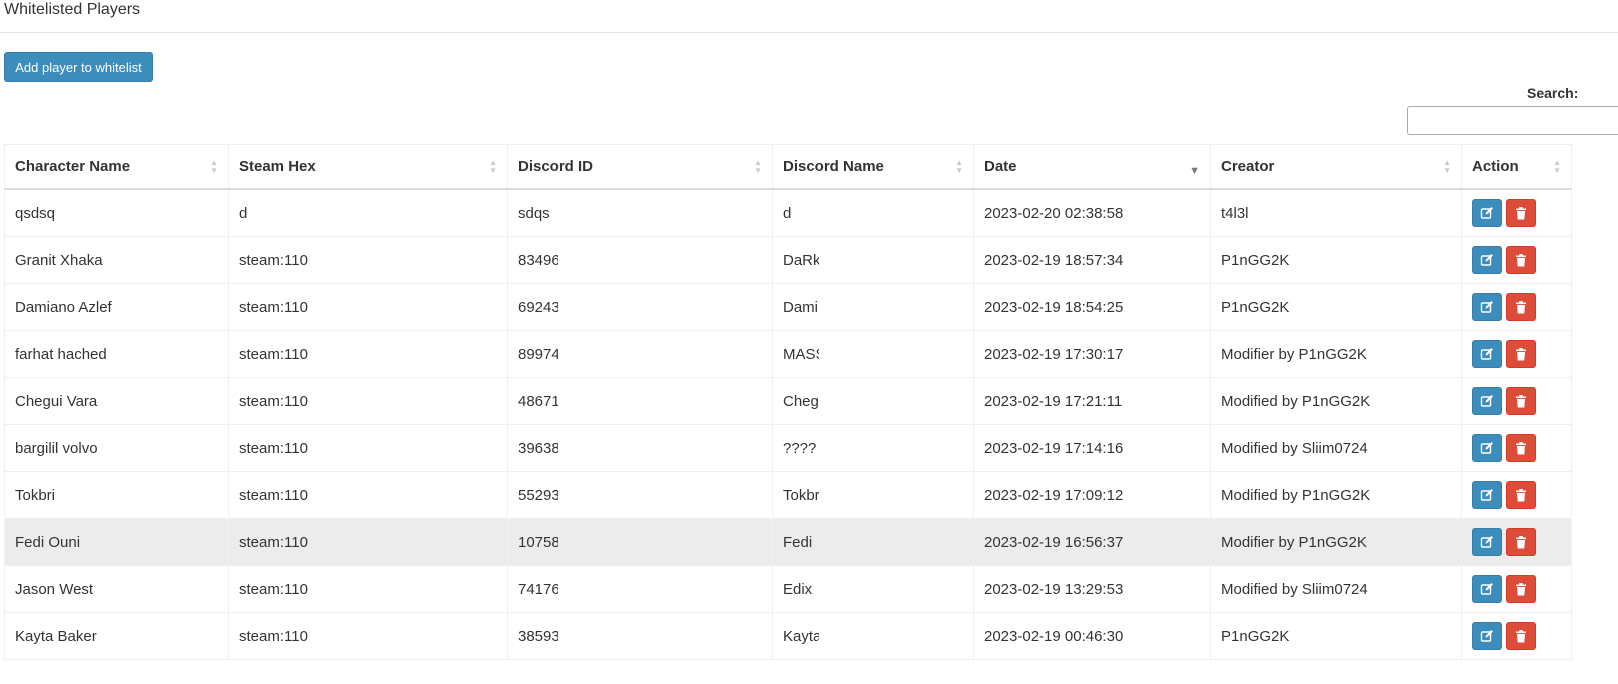 This screenshot has width=1618, height=684. I want to click on table-row: qsdsq d sdqs d 2023-02-20 02:38:58 t4l3l, so click(788, 212).